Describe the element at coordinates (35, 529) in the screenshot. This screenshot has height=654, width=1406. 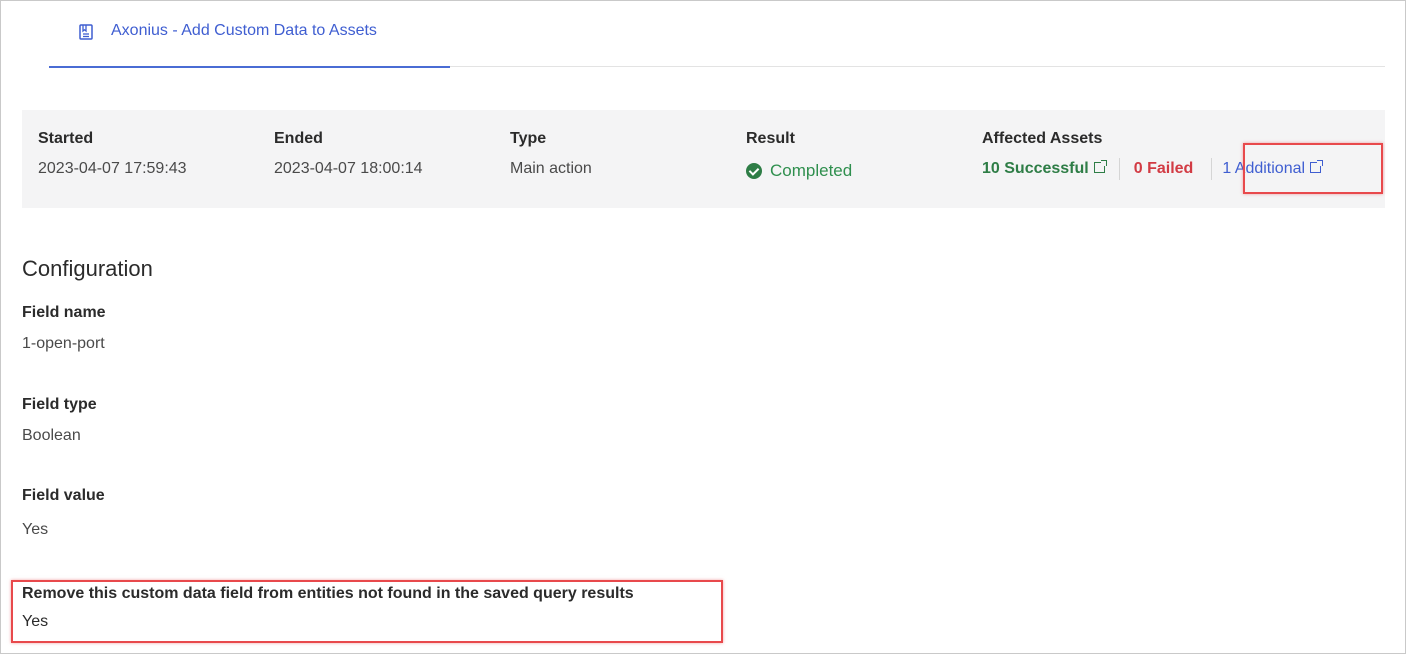
I see `field-value: Yes` at that location.